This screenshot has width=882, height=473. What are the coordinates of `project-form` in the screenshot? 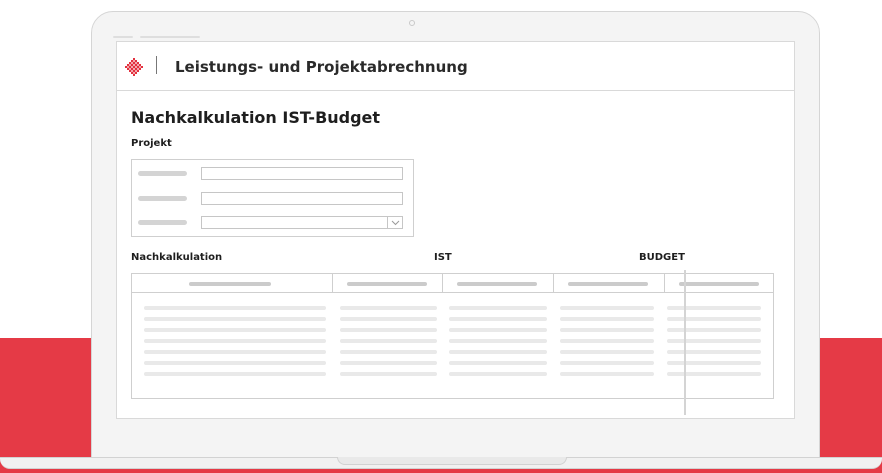 It's located at (272, 198).